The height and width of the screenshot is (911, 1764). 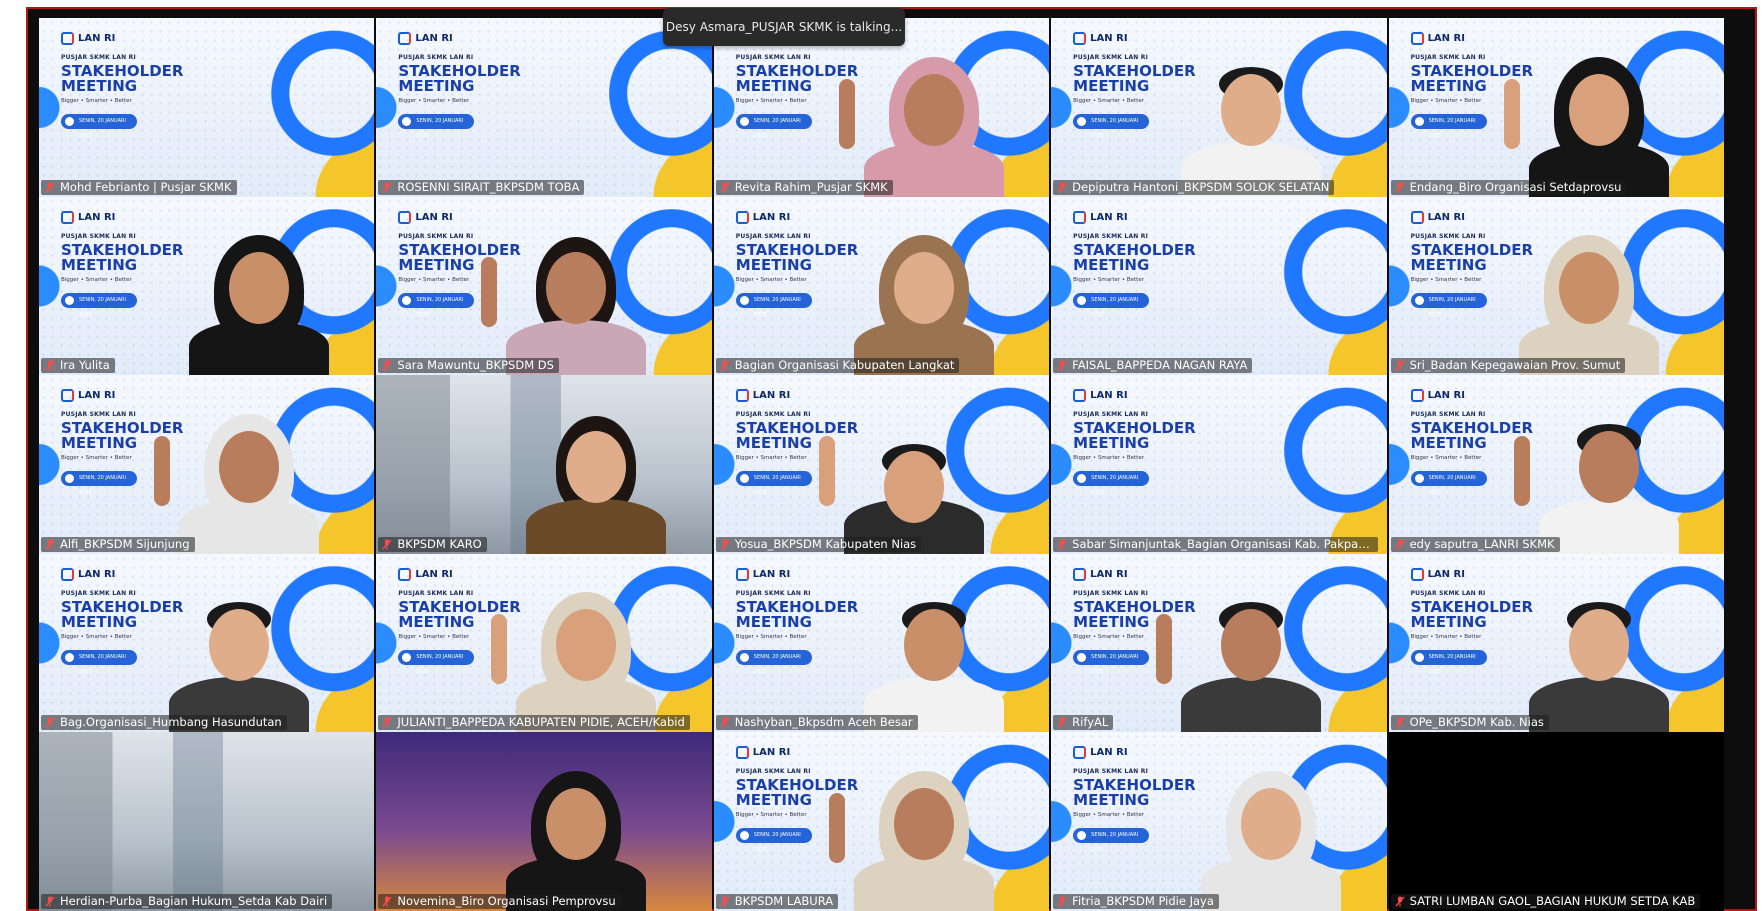 What do you see at coordinates (544, 464) in the screenshot?
I see `participant-tile: BKPSDM KARO` at bounding box center [544, 464].